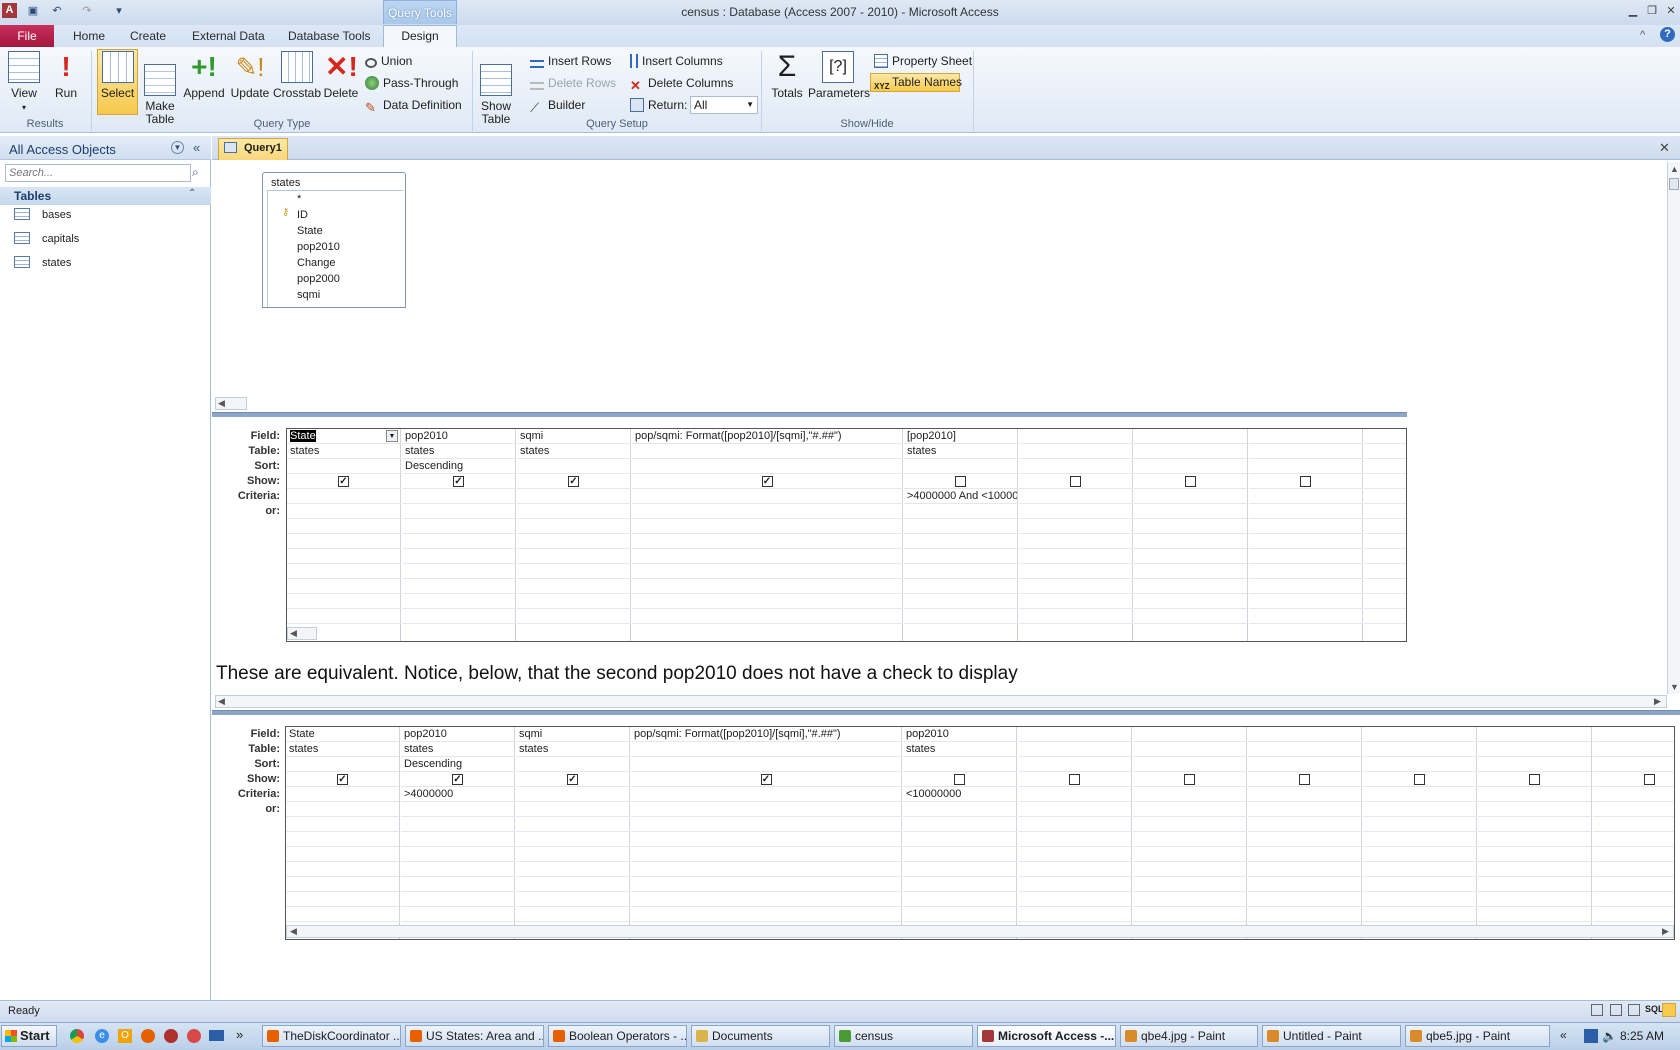 The image size is (1680, 1050). I want to click on grid-cell-table: states, so click(458, 749).